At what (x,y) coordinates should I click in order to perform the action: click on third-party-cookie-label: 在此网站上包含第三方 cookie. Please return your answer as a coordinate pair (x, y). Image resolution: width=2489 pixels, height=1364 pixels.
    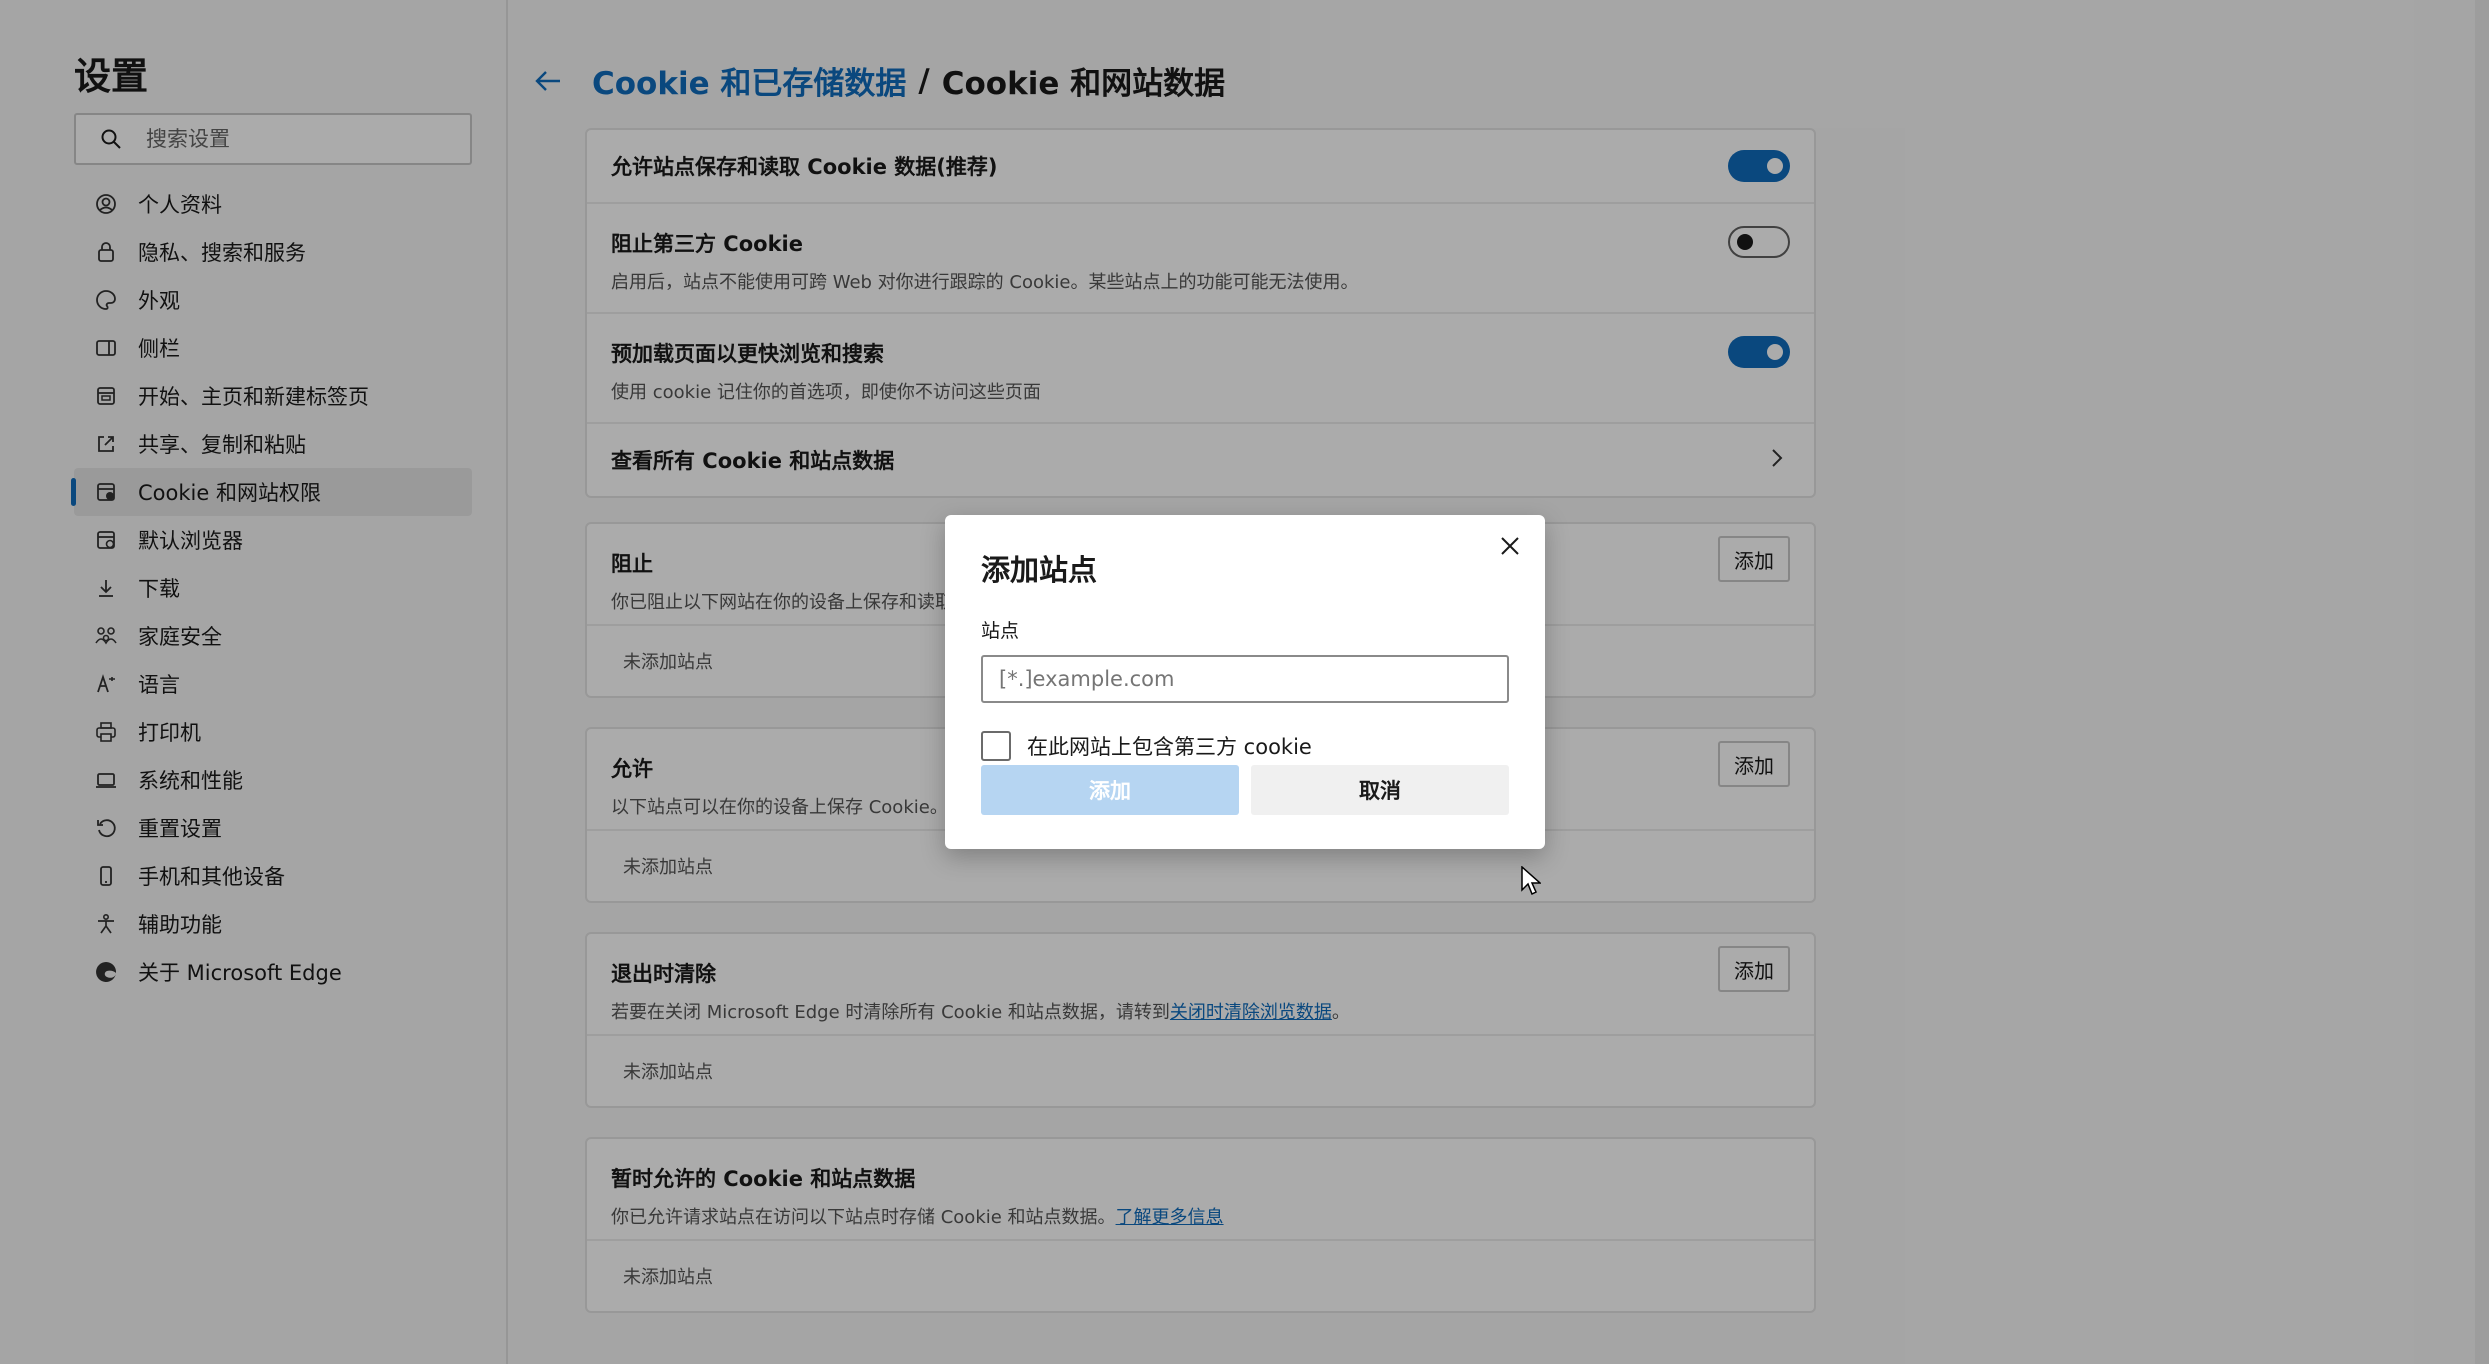
    Looking at the image, I should click on (1169, 747).